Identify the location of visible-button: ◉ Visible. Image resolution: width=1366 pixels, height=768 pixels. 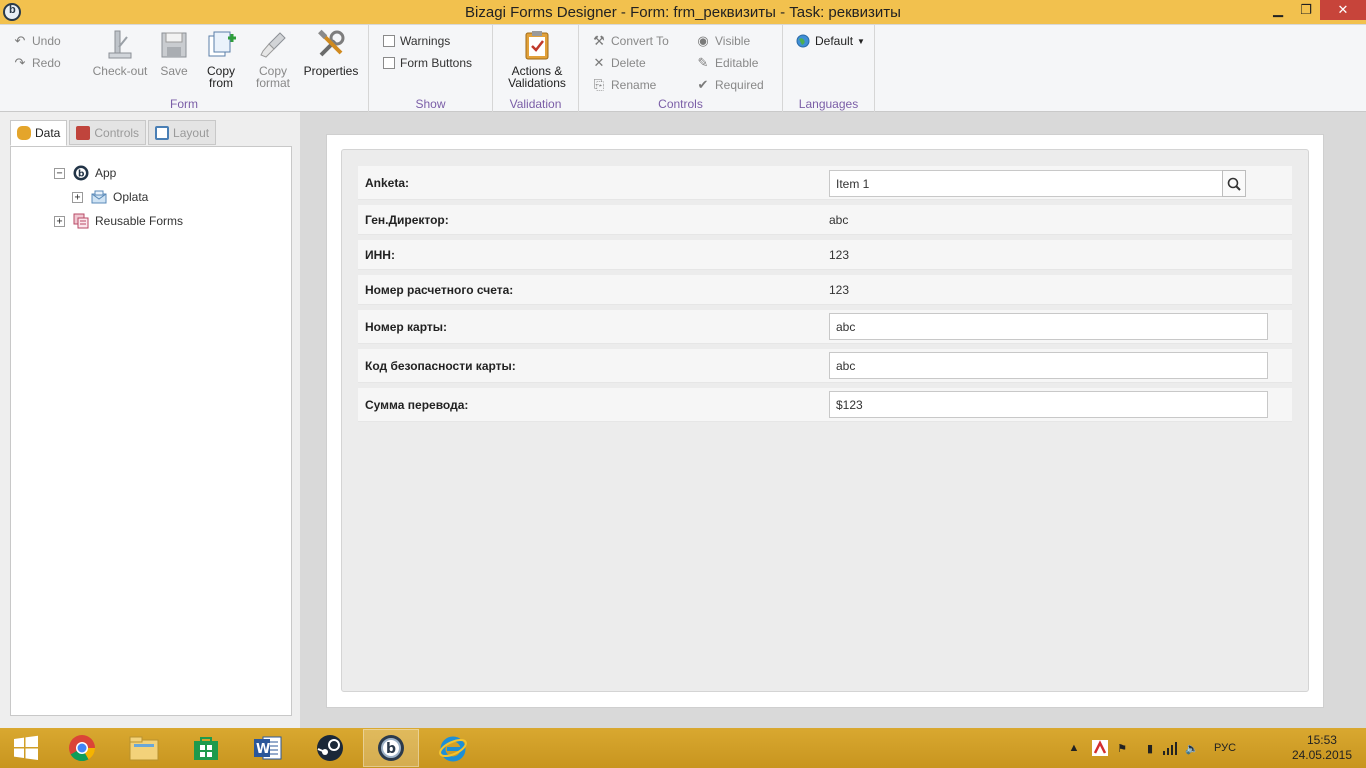
(722, 41).